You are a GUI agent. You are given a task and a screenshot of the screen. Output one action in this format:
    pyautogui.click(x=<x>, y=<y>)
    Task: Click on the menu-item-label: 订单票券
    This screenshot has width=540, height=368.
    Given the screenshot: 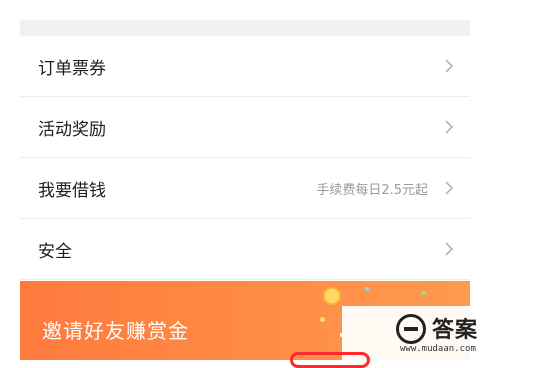 What is the action you would take?
    pyautogui.click(x=72, y=68)
    